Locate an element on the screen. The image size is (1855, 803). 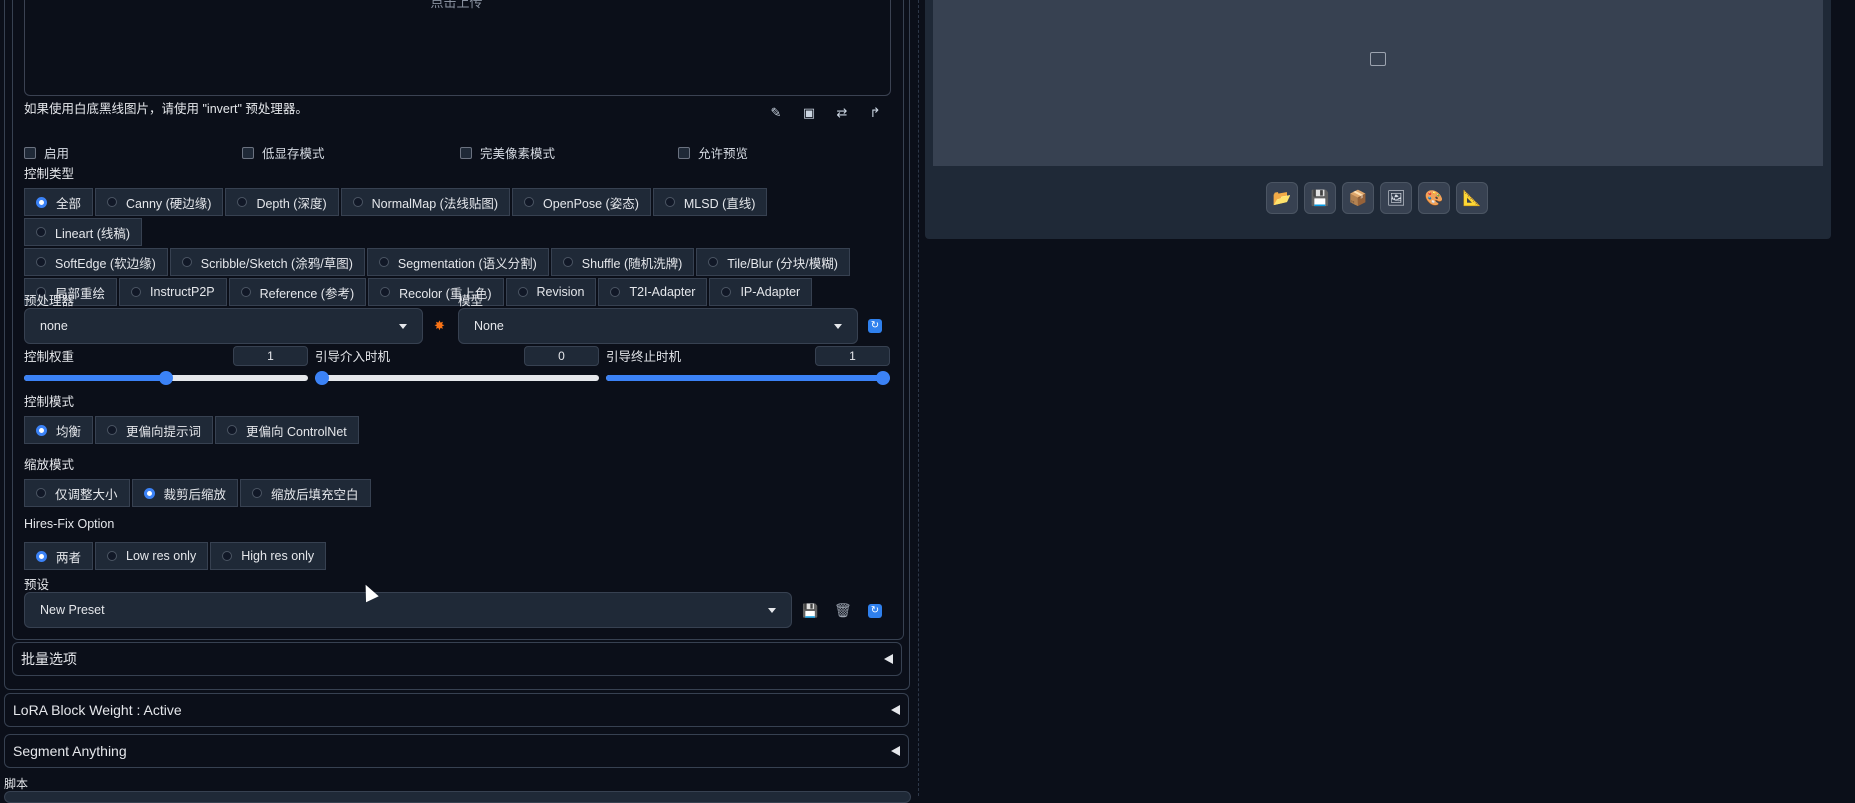
radio-option: 两者 is located at coordinates (59, 556).